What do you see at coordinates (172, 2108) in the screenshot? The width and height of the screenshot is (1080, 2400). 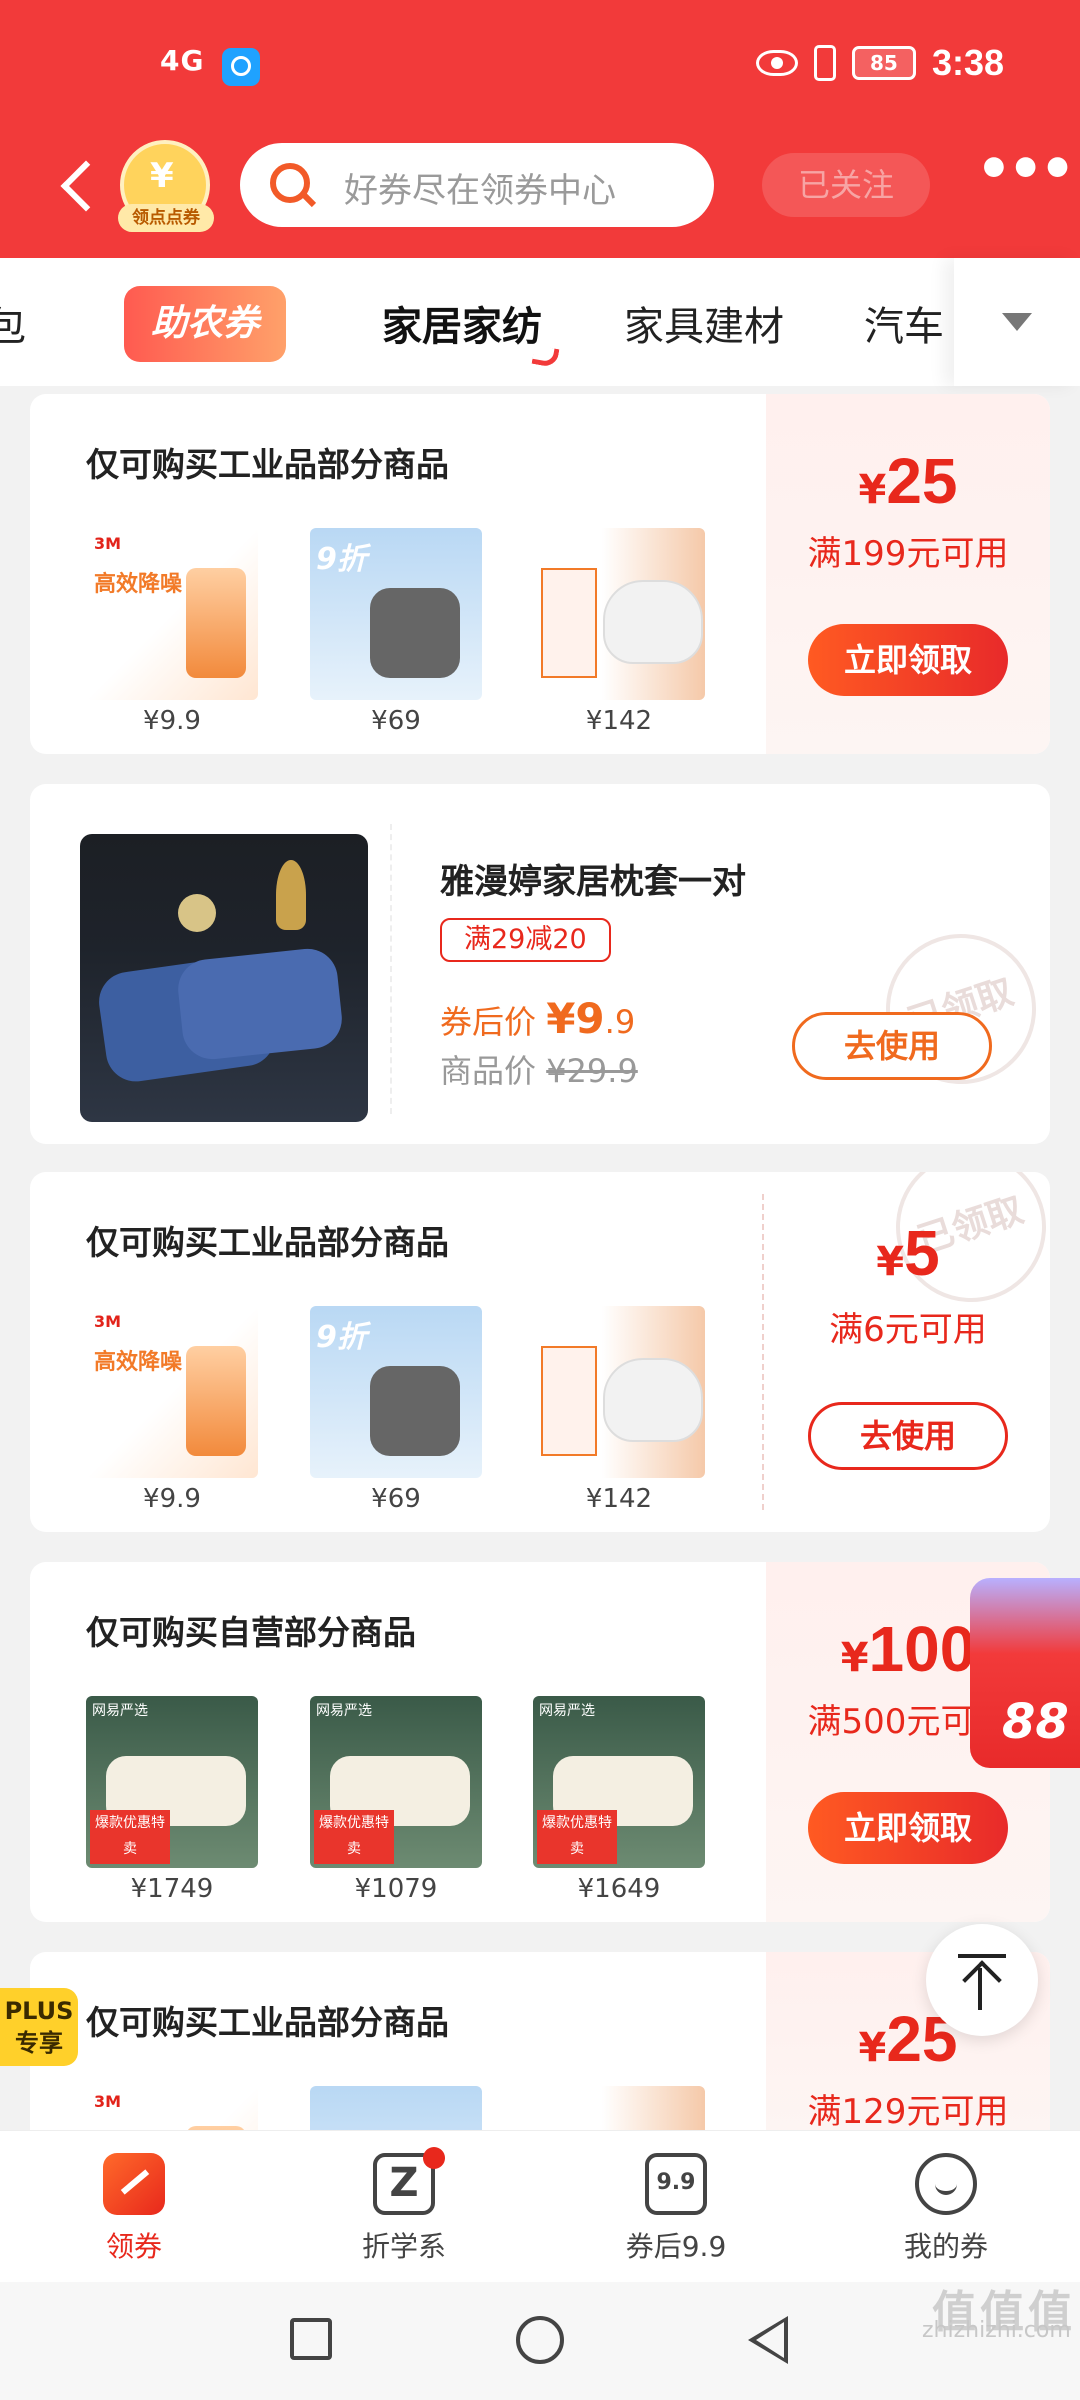 I see `product-image-earplugs` at bounding box center [172, 2108].